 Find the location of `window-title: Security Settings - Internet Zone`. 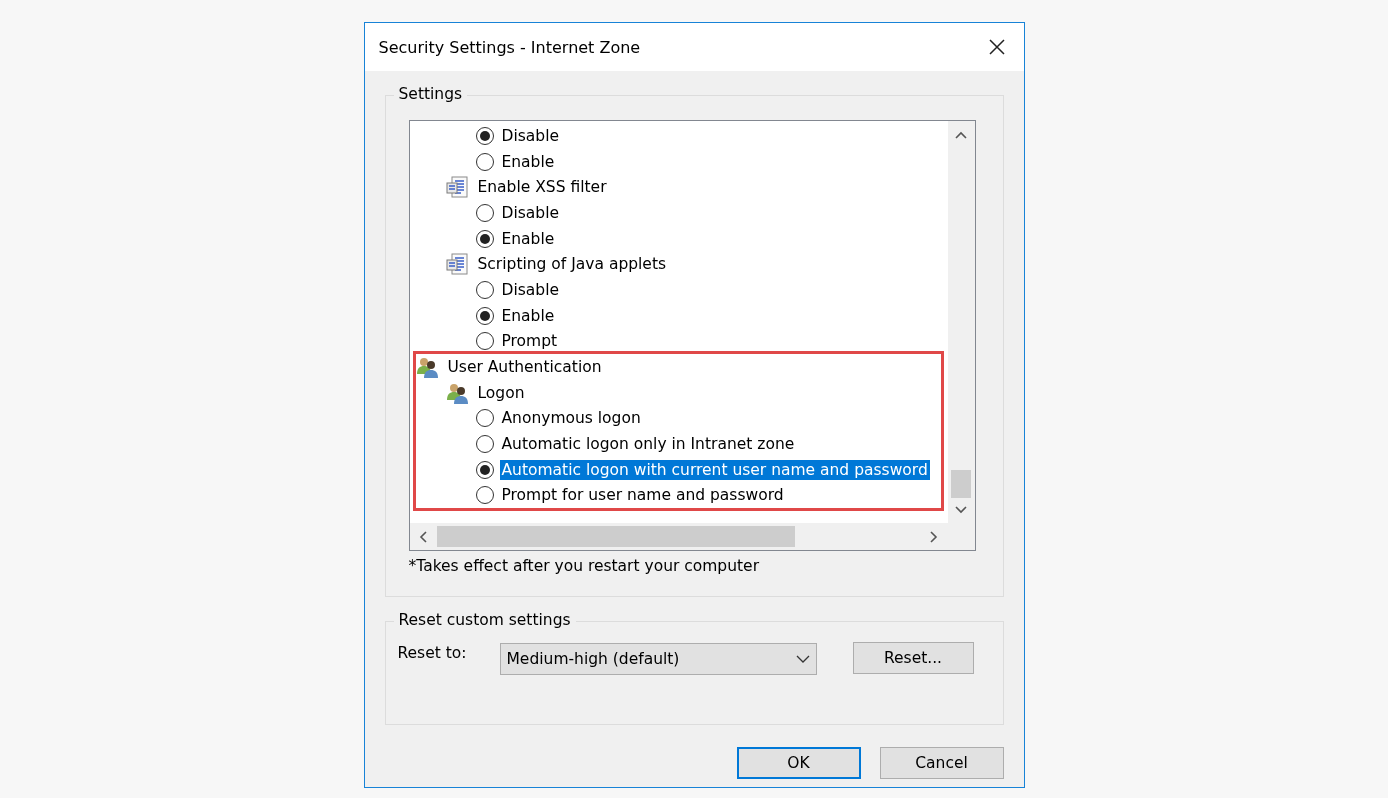

window-title: Security Settings - Internet Zone is located at coordinates (509, 47).